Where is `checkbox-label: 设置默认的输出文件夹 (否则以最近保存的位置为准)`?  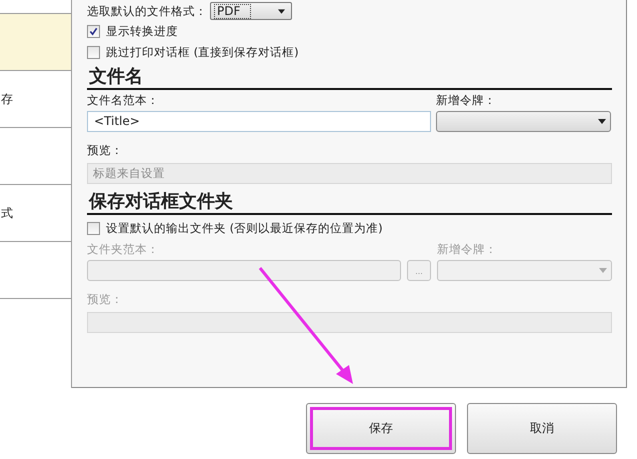
checkbox-label: 设置默认的输出文件夹 (否则以最近保存的位置为准) is located at coordinates (244, 228).